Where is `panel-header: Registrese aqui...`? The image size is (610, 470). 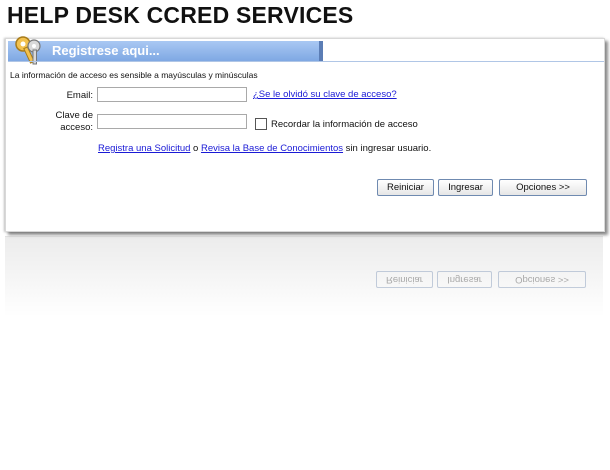 panel-header: Registrese aqui... is located at coordinates (165, 50).